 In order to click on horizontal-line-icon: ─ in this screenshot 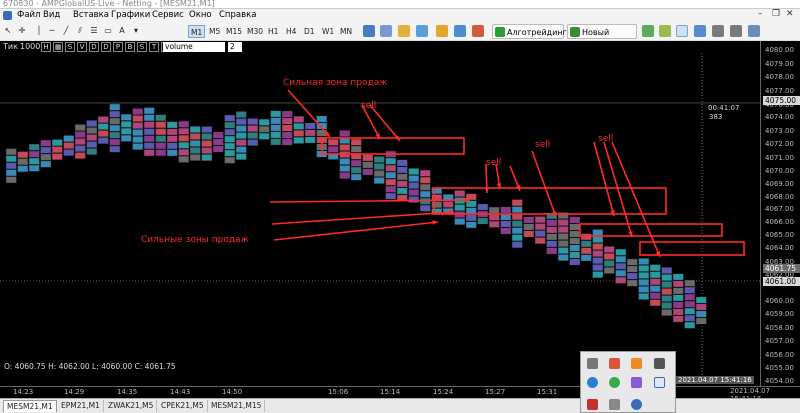, I will do `click(52, 31)`.